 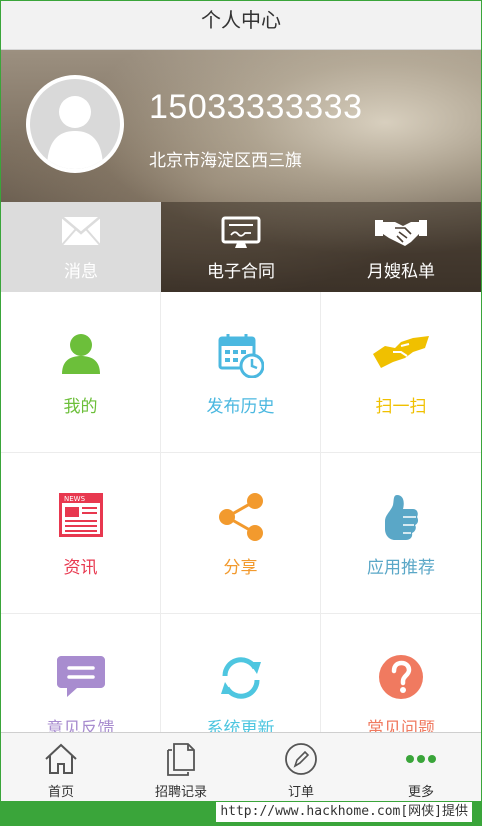 I want to click on nav-recruit-records: 招聘记录, so click(x=181, y=767).